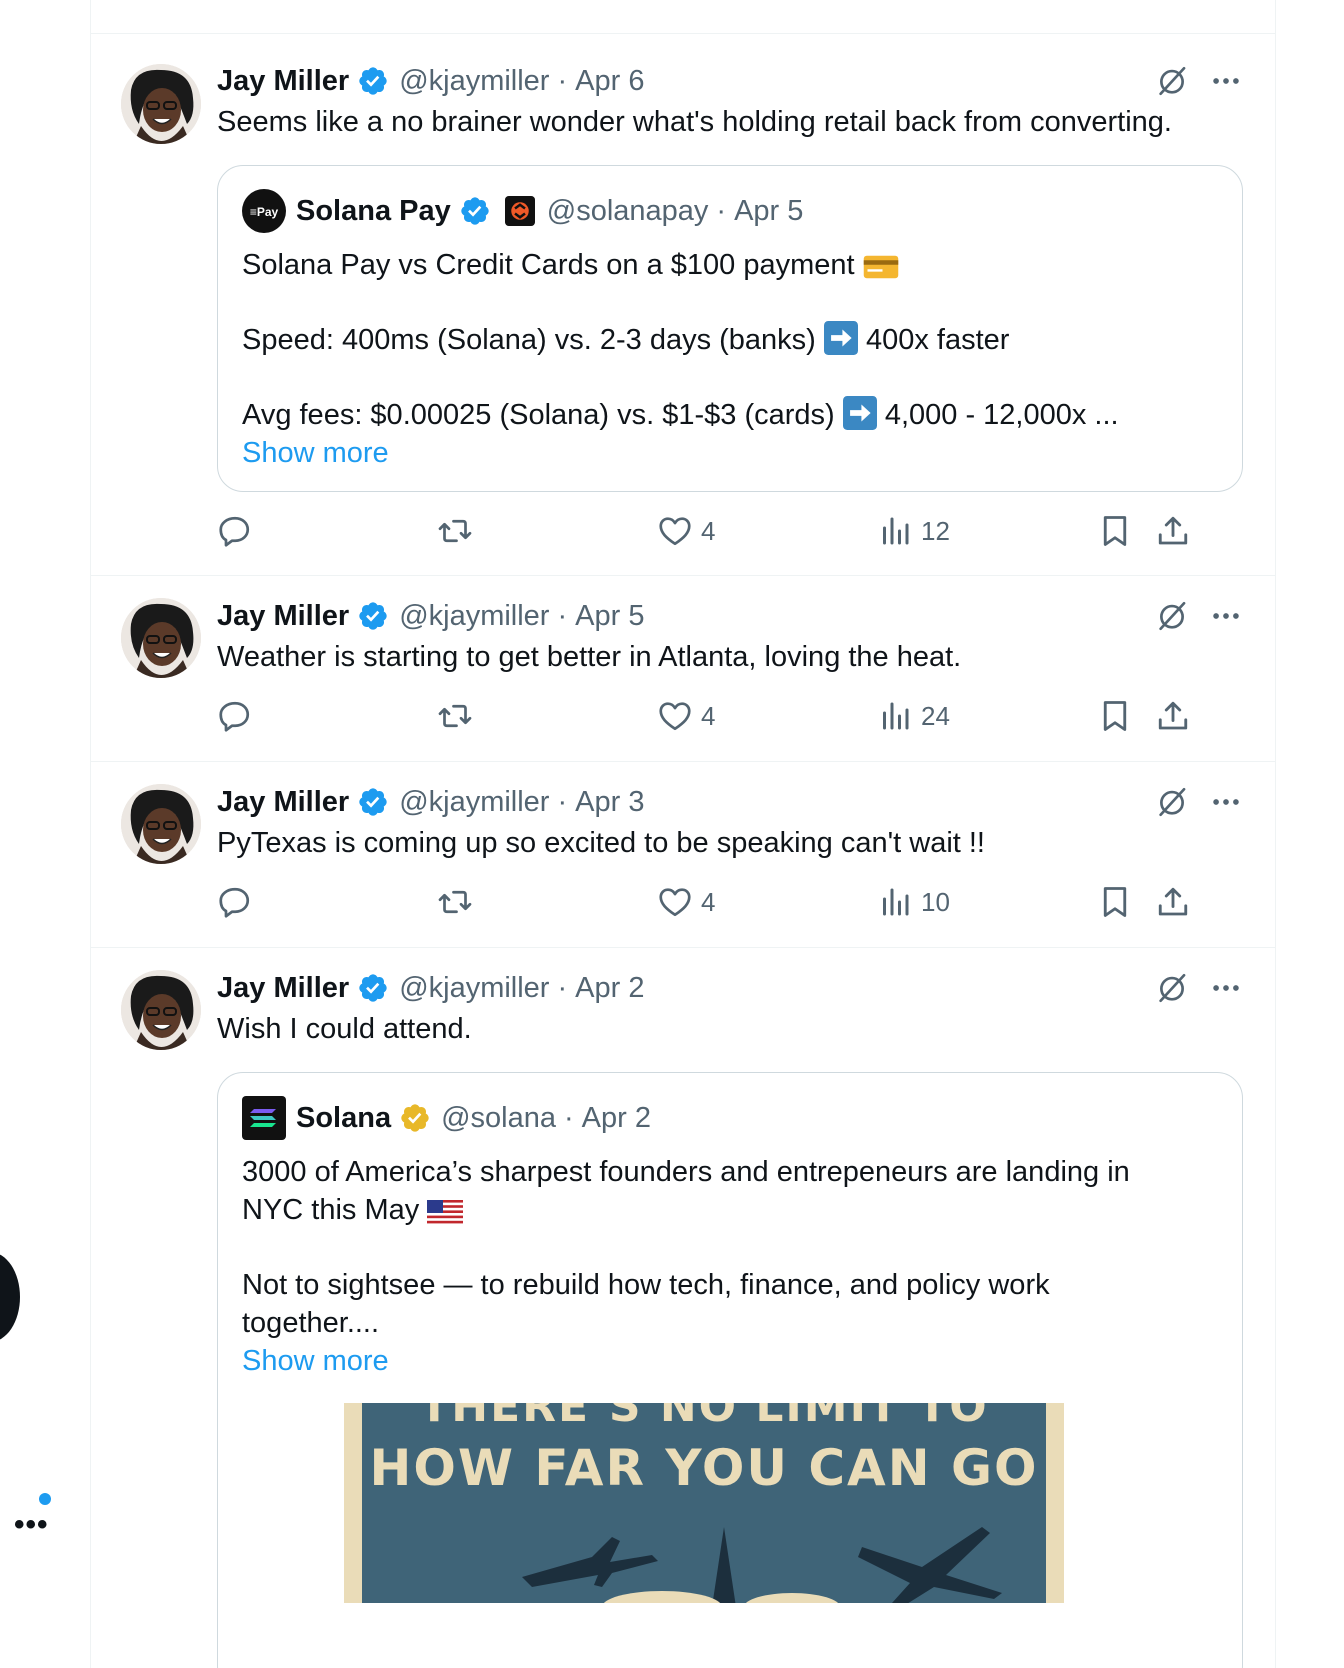 This screenshot has width=1344, height=1668. Describe the element at coordinates (730, 802) in the screenshot. I see `tweet-header: Jay Miller @kjaymiller · Apr 3` at that location.